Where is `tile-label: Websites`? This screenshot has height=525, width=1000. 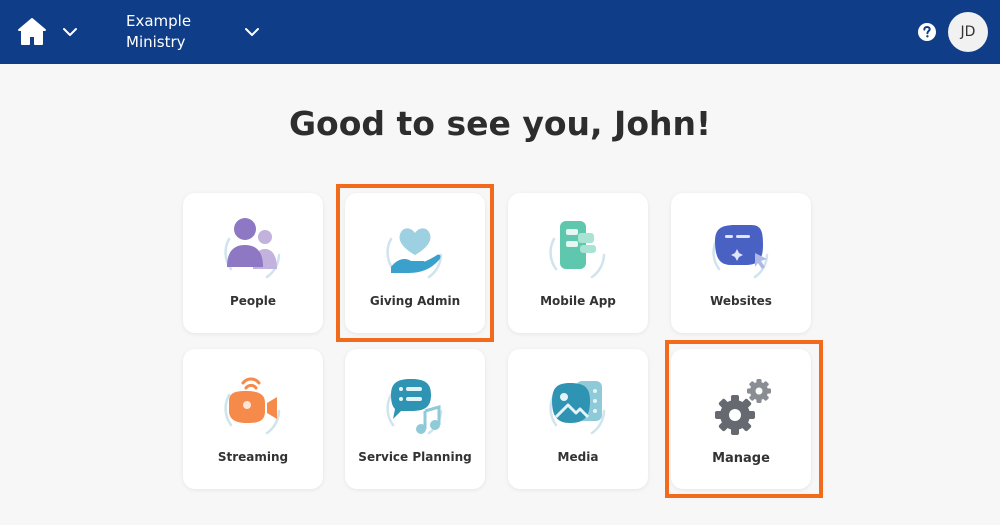
tile-label: Websites is located at coordinates (741, 301).